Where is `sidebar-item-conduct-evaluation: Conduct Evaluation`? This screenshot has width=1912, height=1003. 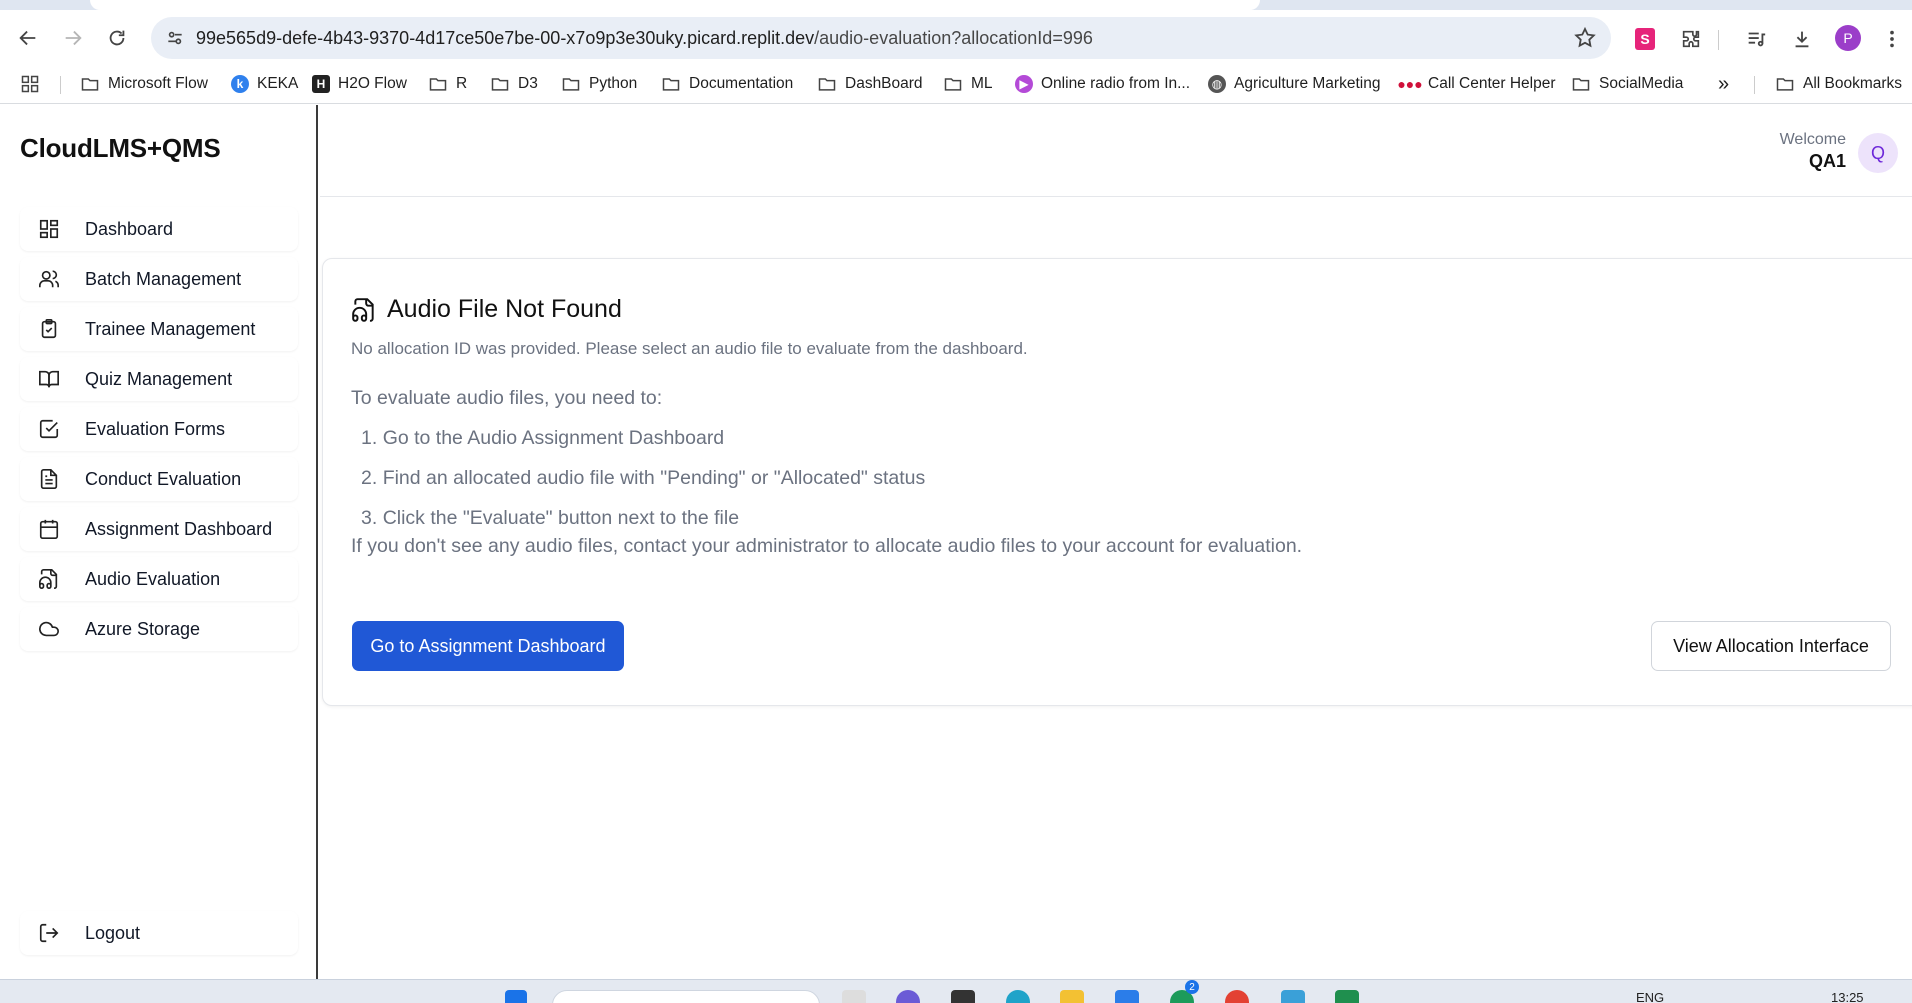 sidebar-item-conduct-evaluation: Conduct Evaluation is located at coordinates (159, 479).